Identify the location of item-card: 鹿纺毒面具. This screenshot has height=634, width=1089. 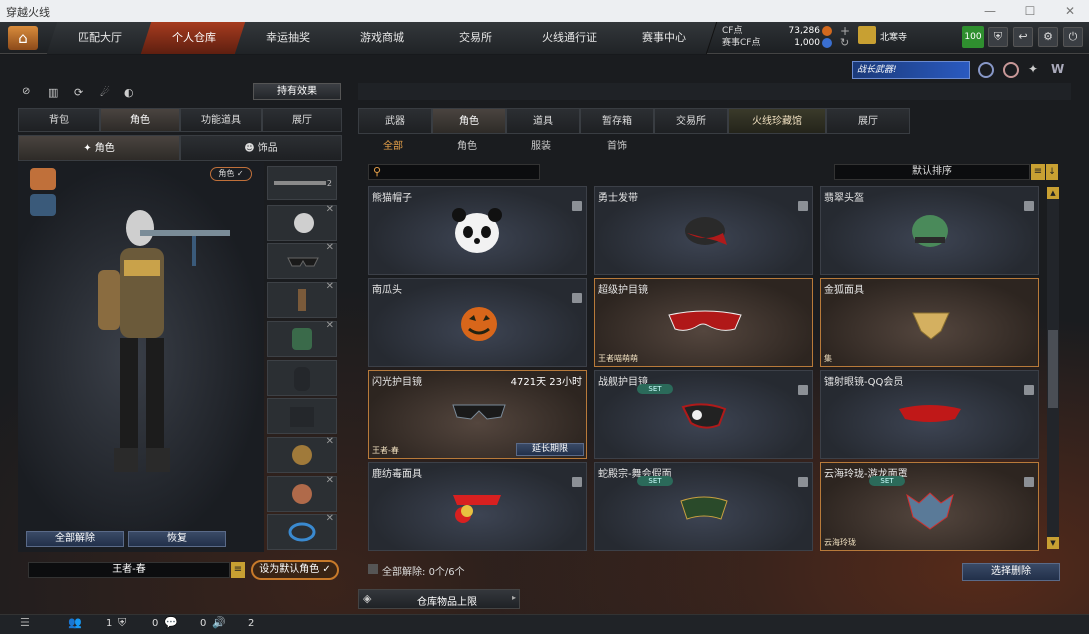
(477, 506).